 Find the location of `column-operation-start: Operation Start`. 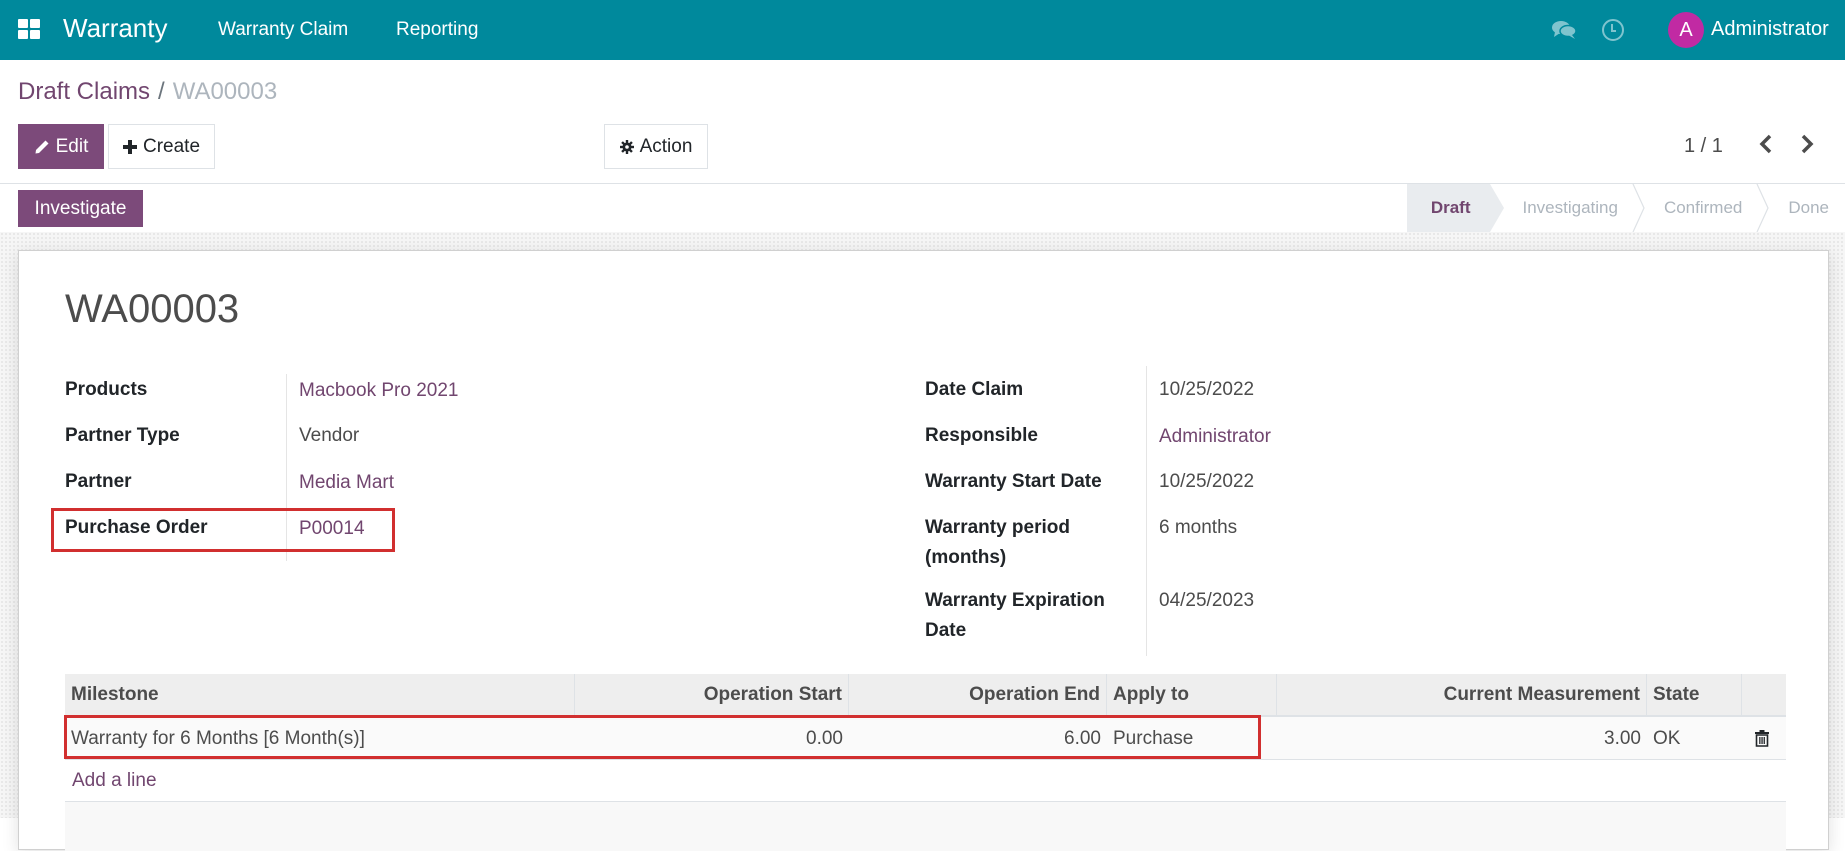

column-operation-start: Operation Start is located at coordinates (712, 694).